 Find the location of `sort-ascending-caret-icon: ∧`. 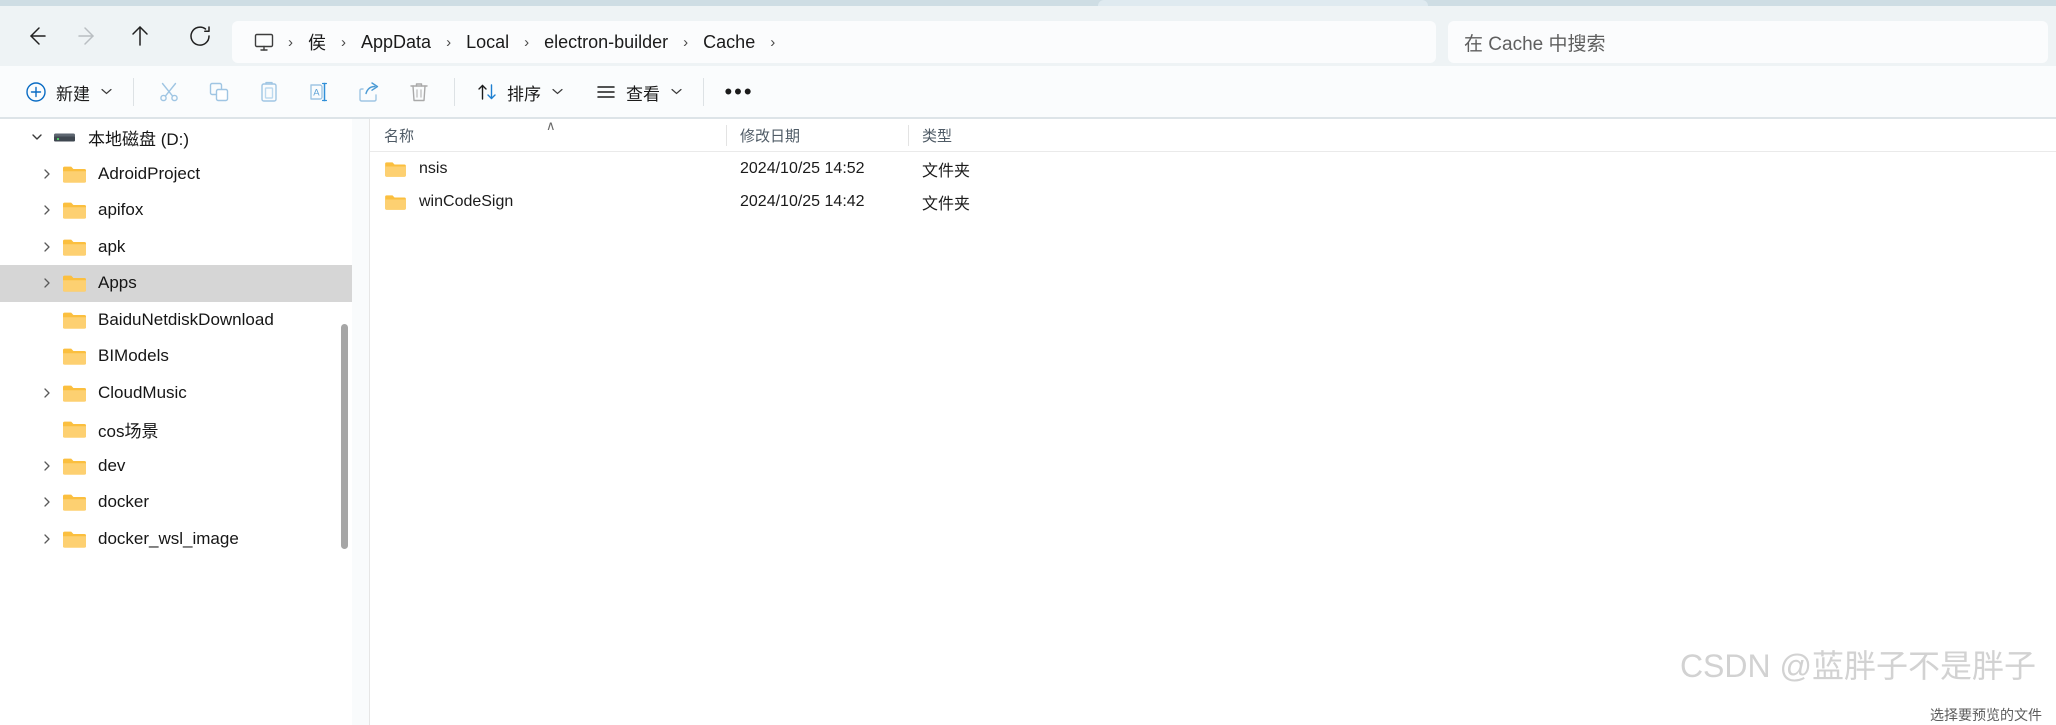

sort-ascending-caret-icon: ∧ is located at coordinates (551, 125).